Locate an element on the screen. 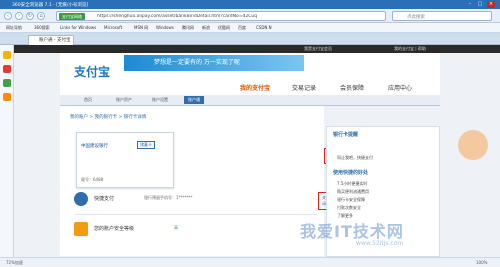 The height and width of the screenshot is (267, 500). nav-apps: 应用中心 is located at coordinates (400, 87).